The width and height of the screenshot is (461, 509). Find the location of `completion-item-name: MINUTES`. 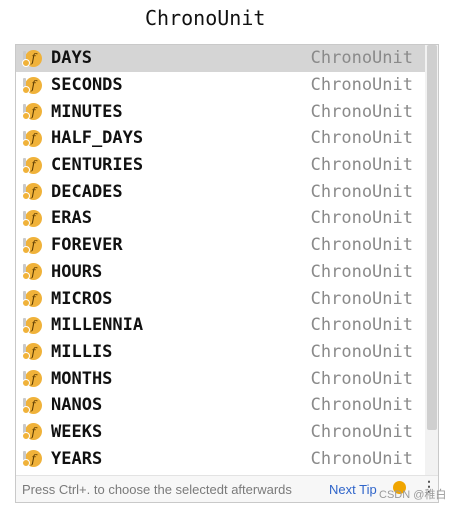

completion-item-name: MINUTES is located at coordinates (87, 111).